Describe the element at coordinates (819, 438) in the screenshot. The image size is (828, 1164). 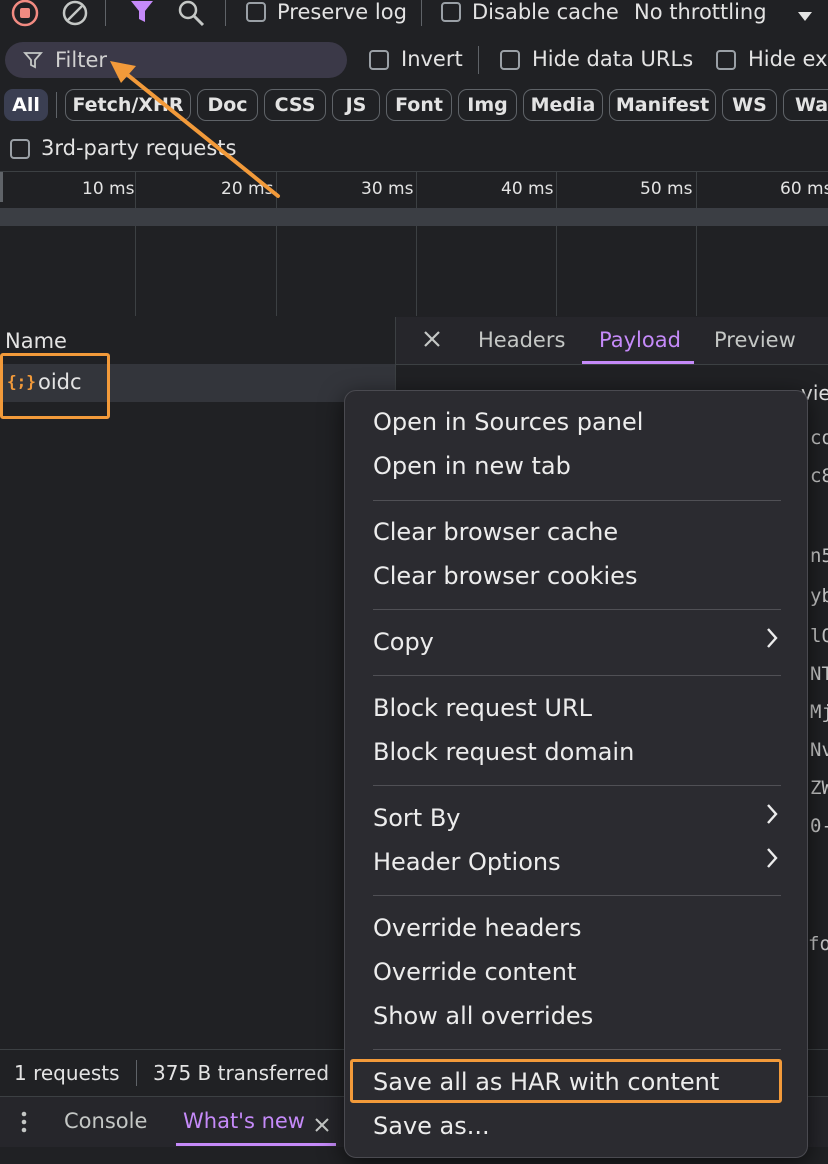
I see `payload-value: co` at that location.